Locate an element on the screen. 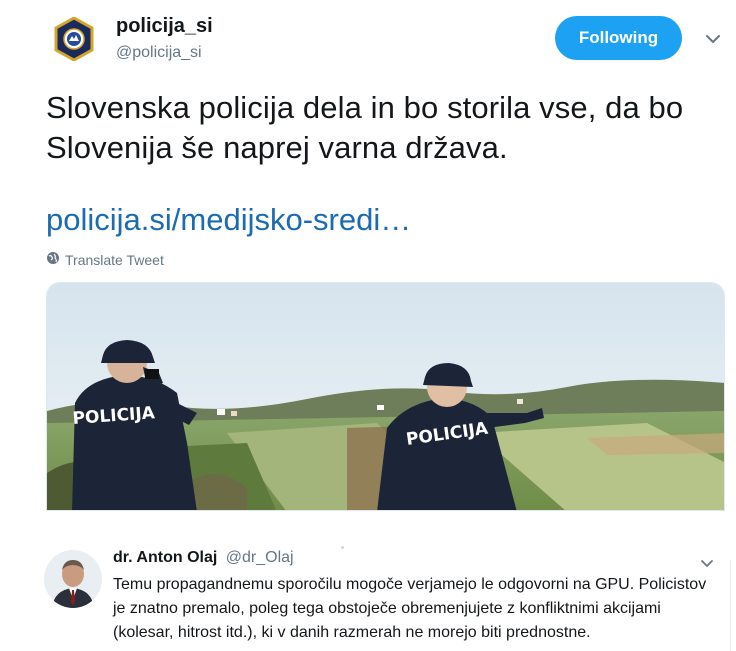 The width and height of the screenshot is (736, 651). divider is located at coordinates (730, 605).